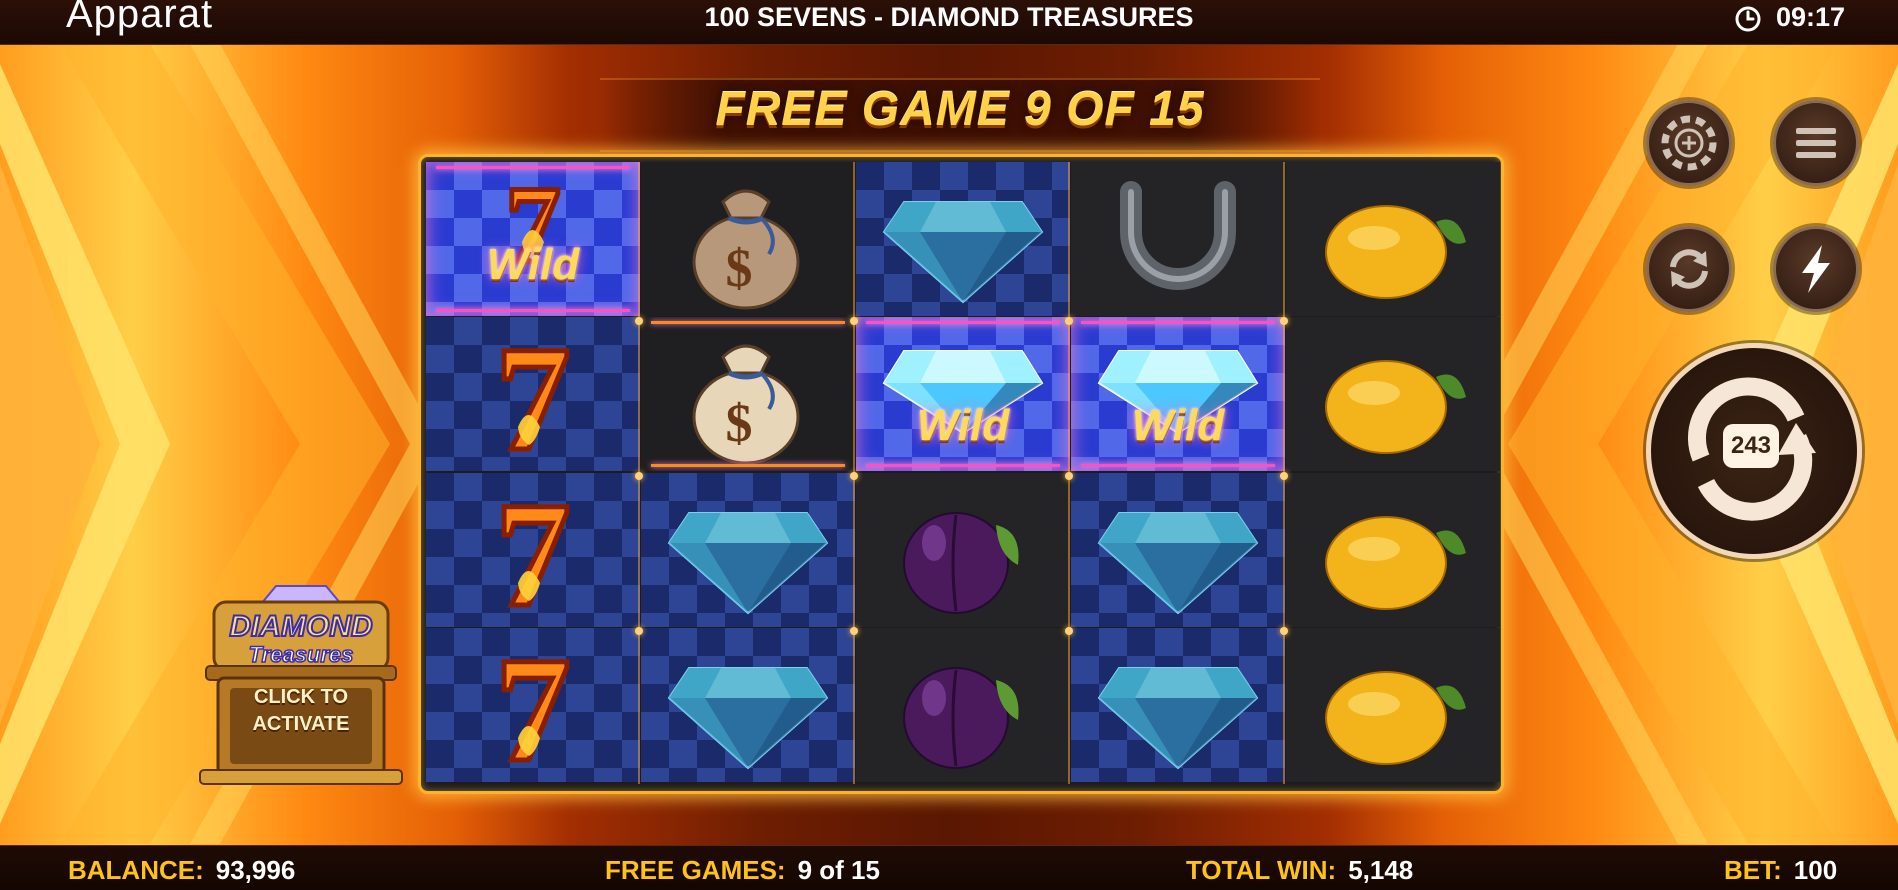 The image size is (1898, 890). Describe the element at coordinates (1751, 446) in the screenshot. I see `ways-count-badge: 243` at that location.